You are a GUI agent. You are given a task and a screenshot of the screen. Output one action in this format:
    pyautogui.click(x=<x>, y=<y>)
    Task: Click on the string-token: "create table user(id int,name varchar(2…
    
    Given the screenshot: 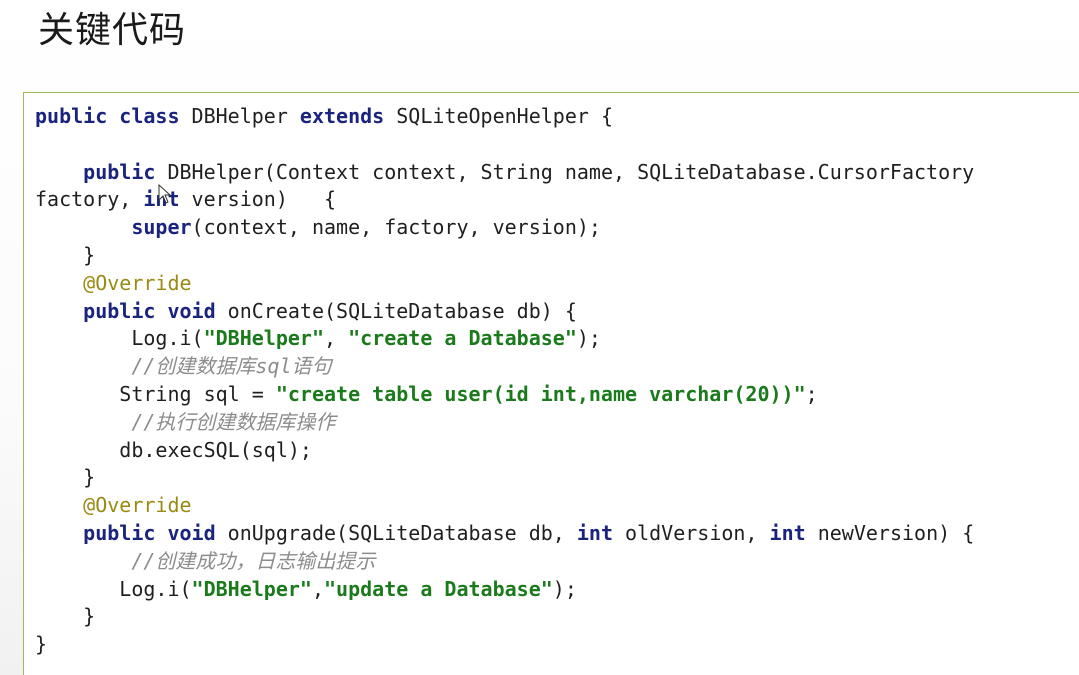 What is the action you would take?
    pyautogui.click(x=540, y=393)
    